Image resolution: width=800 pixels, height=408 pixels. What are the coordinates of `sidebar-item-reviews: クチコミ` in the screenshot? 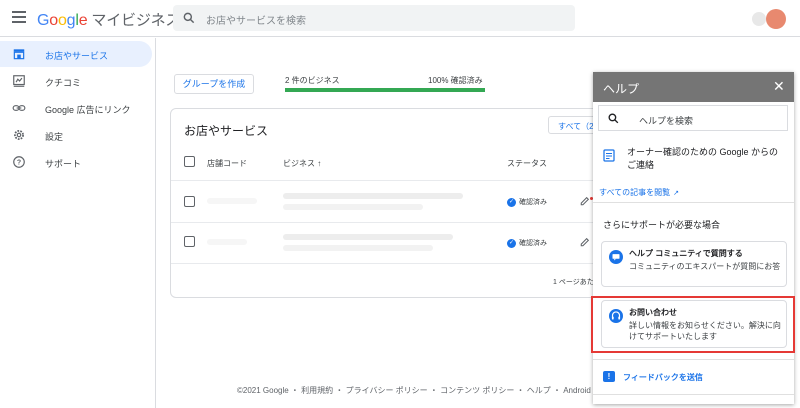 It's located at (76, 81).